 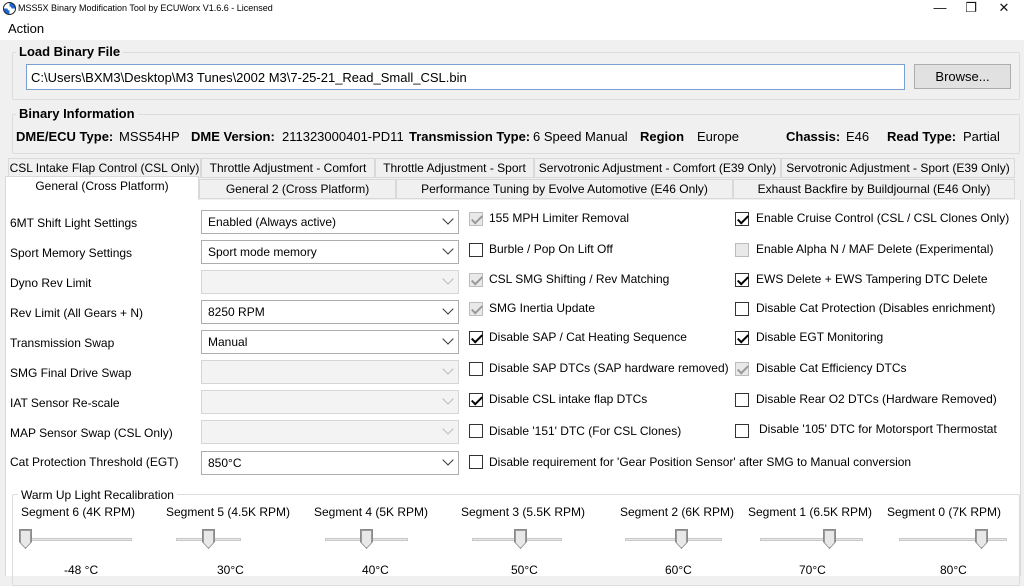 What do you see at coordinates (76, 539) in the screenshot?
I see `segment-6-slider-track` at bounding box center [76, 539].